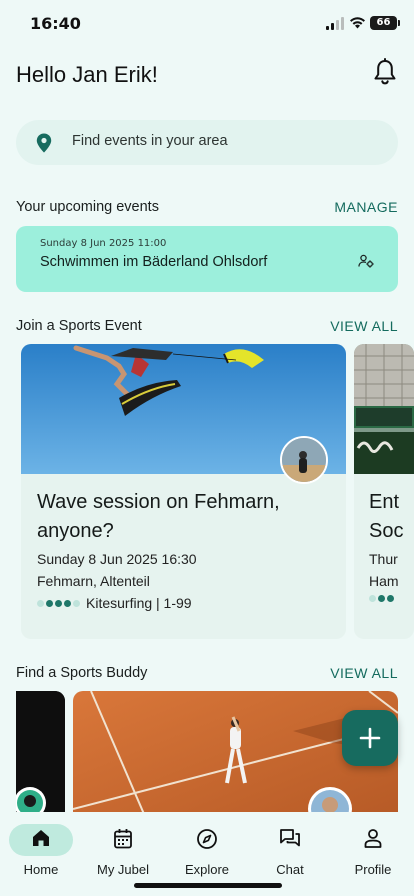  What do you see at coordinates (150, 141) in the screenshot?
I see `search-placeholder: Find events in your area` at bounding box center [150, 141].